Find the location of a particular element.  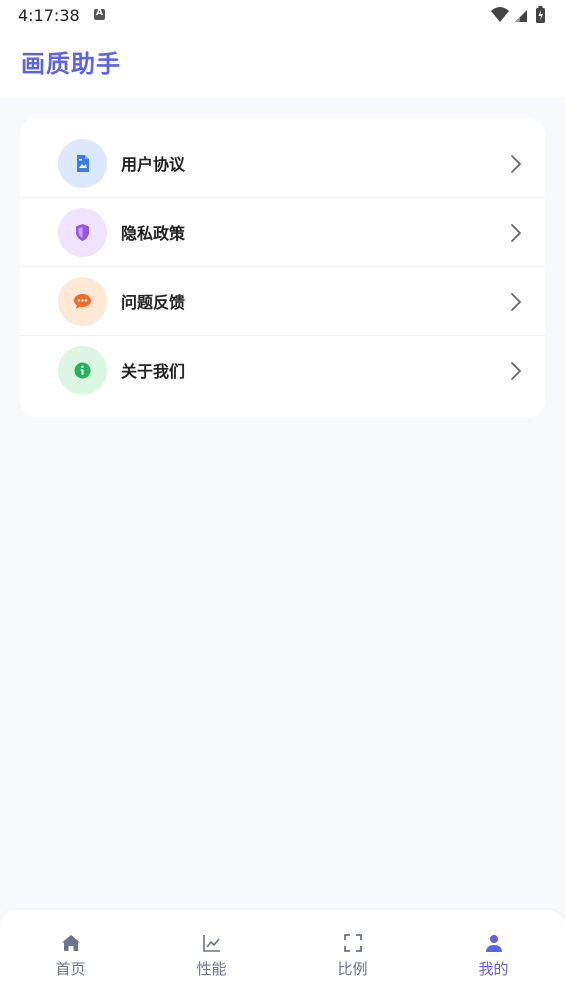

bottom-navigation: 首页 性能 比例 我的 is located at coordinates (282, 957).